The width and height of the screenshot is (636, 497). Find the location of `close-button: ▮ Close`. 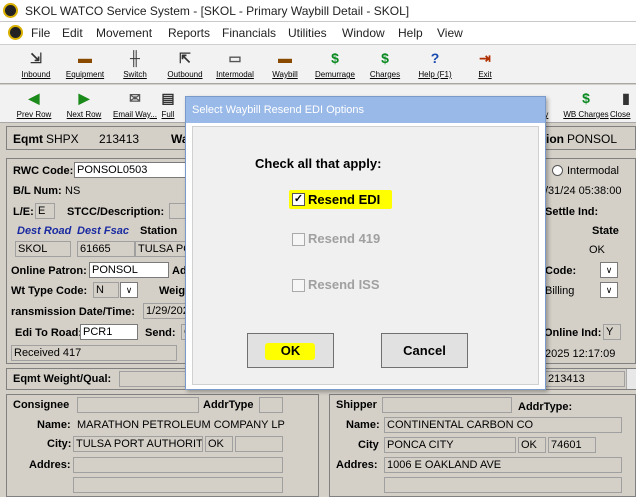

close-button: ▮ Close is located at coordinates (622, 105).